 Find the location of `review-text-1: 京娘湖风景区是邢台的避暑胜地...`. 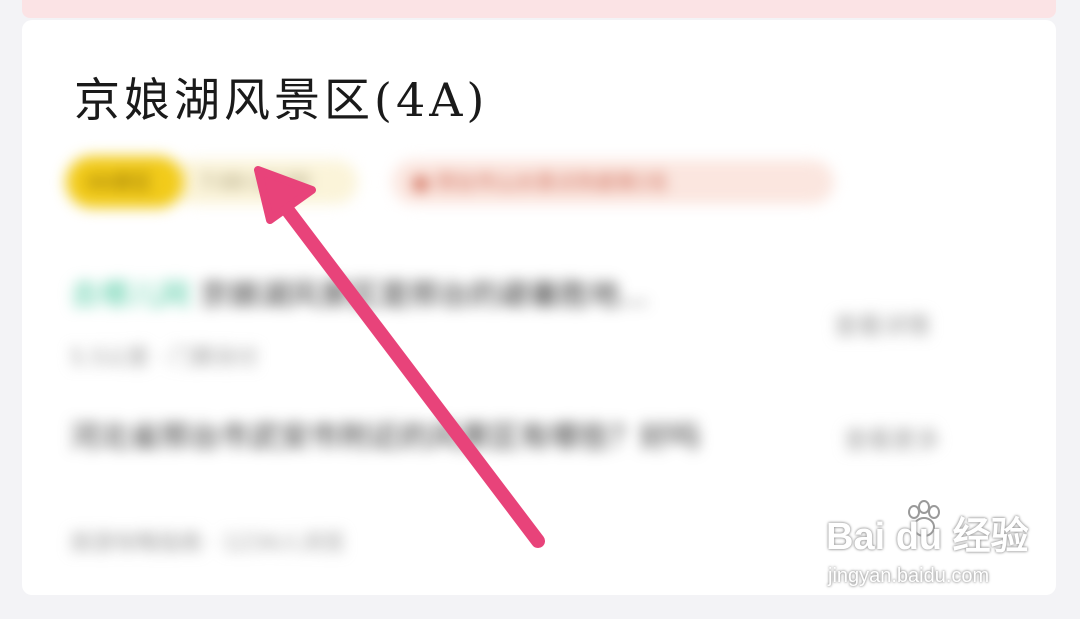

review-text-1: 京娘湖风景区是邢台的避暑胜地... is located at coordinates (424, 295).